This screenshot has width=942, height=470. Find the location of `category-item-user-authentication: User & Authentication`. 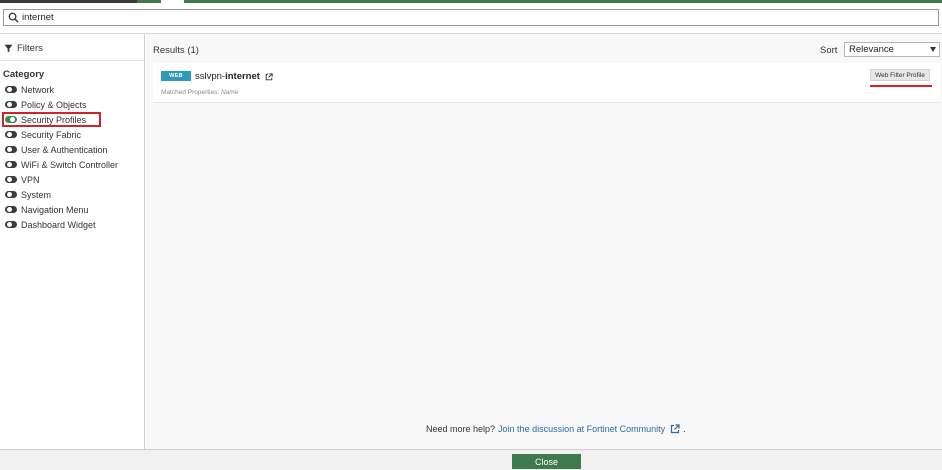

category-item-user-authentication: User & Authentication is located at coordinates (61, 149).